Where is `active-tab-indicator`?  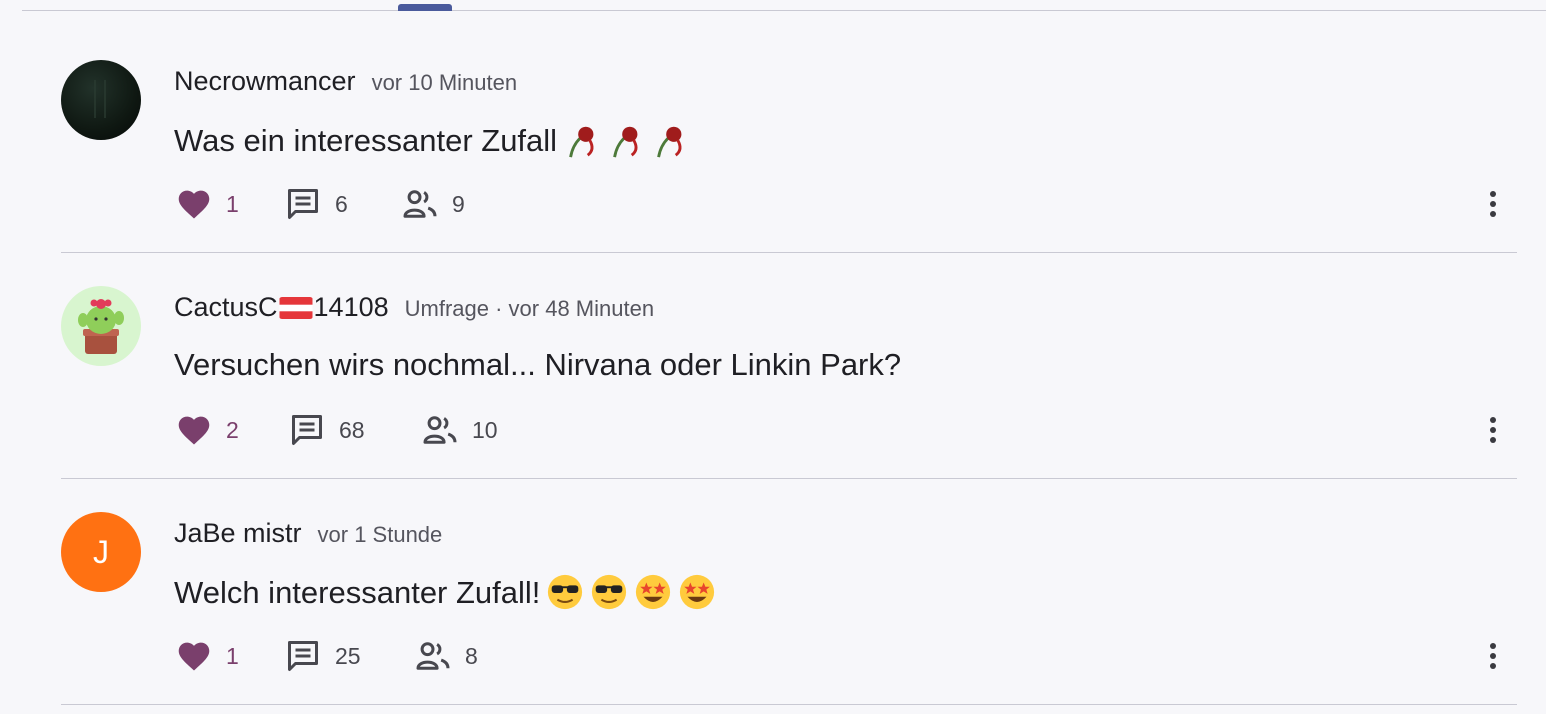
active-tab-indicator is located at coordinates (425, 7).